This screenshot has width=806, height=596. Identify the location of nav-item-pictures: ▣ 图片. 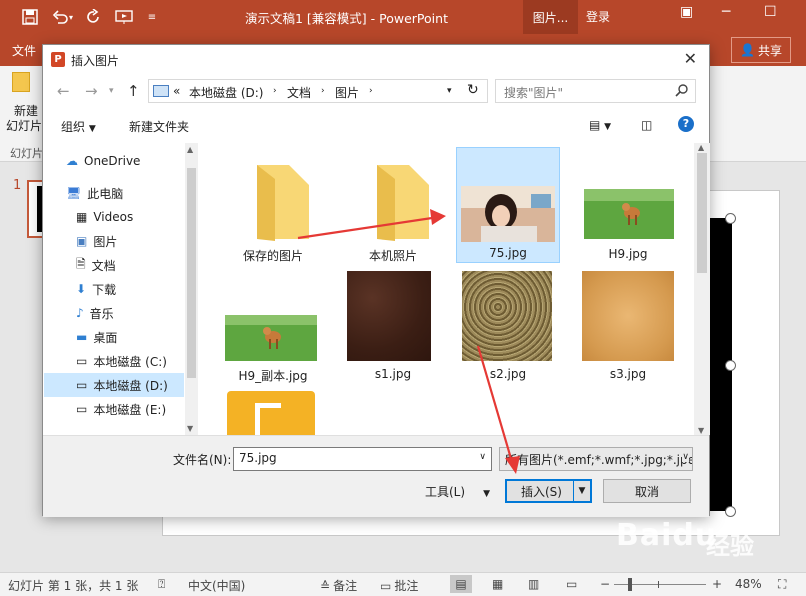
(114, 241).